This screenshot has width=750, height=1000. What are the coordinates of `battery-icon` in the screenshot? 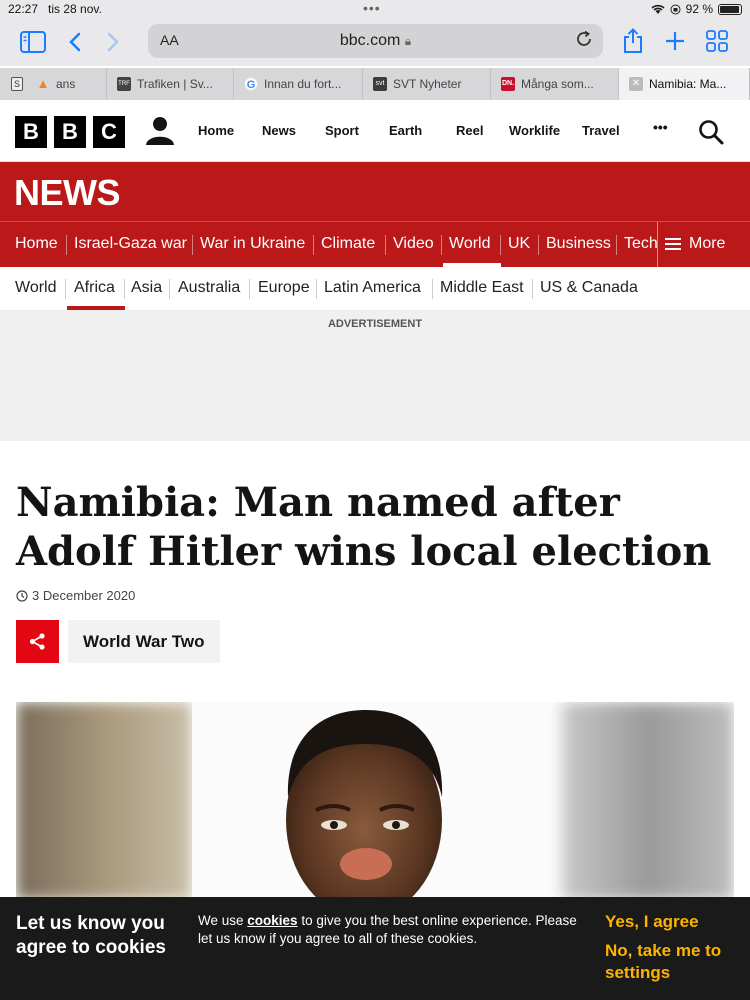 It's located at (730, 9).